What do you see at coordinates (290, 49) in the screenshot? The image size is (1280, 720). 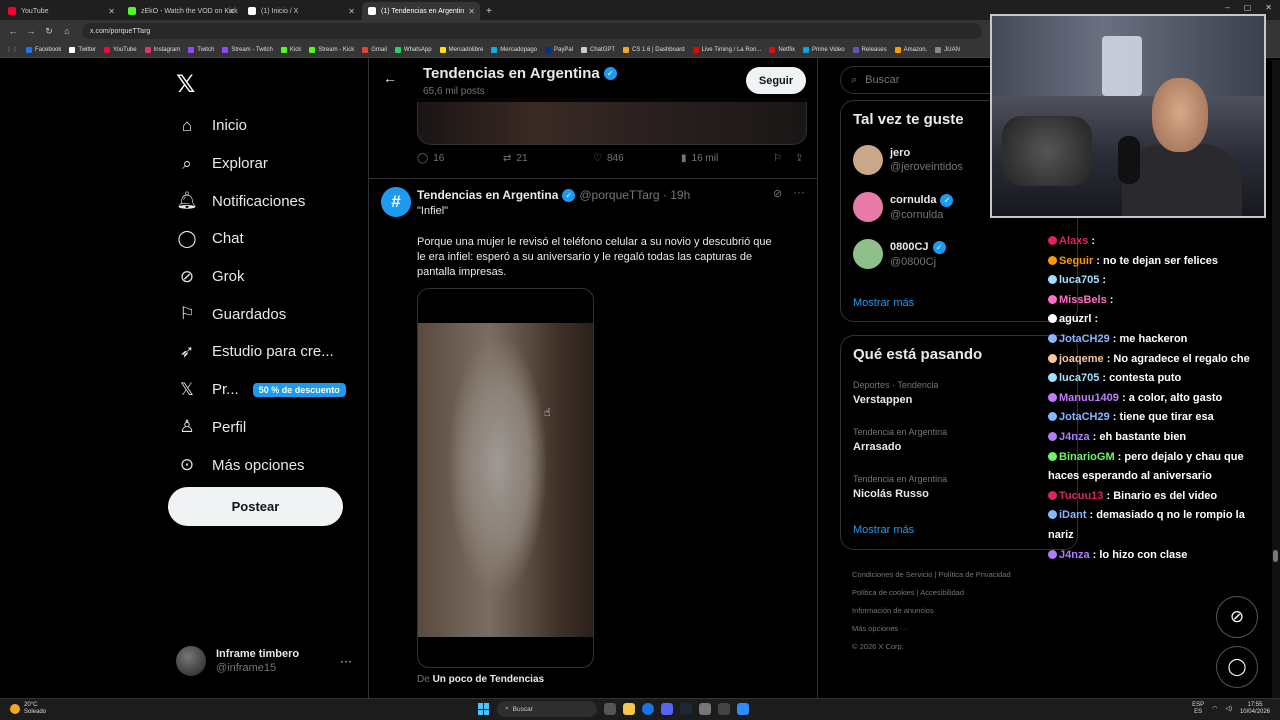 I see `bookmark-item: Kick` at bounding box center [290, 49].